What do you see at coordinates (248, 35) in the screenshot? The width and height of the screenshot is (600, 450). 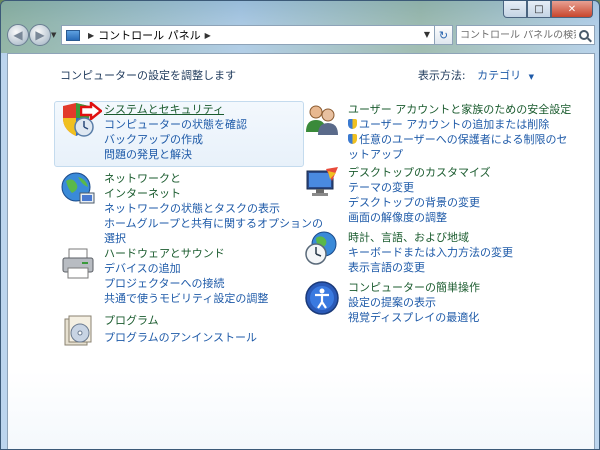 I see `address-bar: ▶ コントロール パネル ▶ ▼` at bounding box center [248, 35].